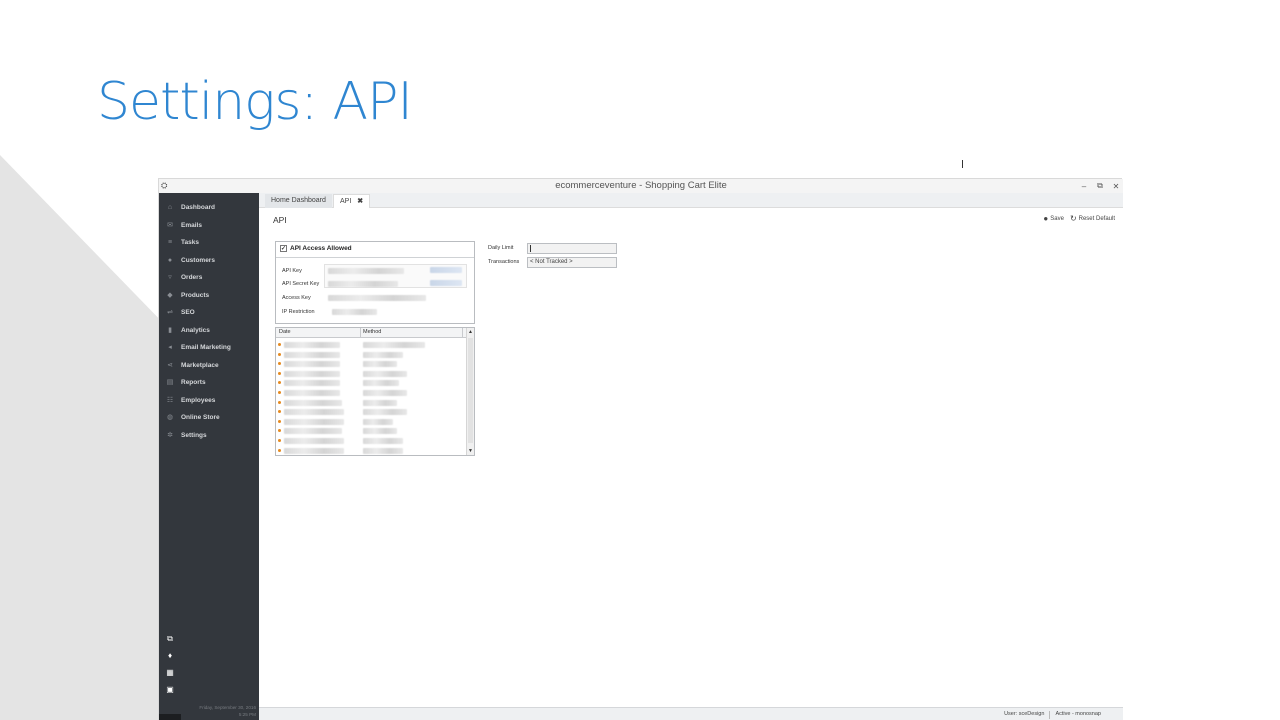  Describe the element at coordinates (209, 295) in the screenshot. I see `sidebar-item-products: ◆ Products` at that location.